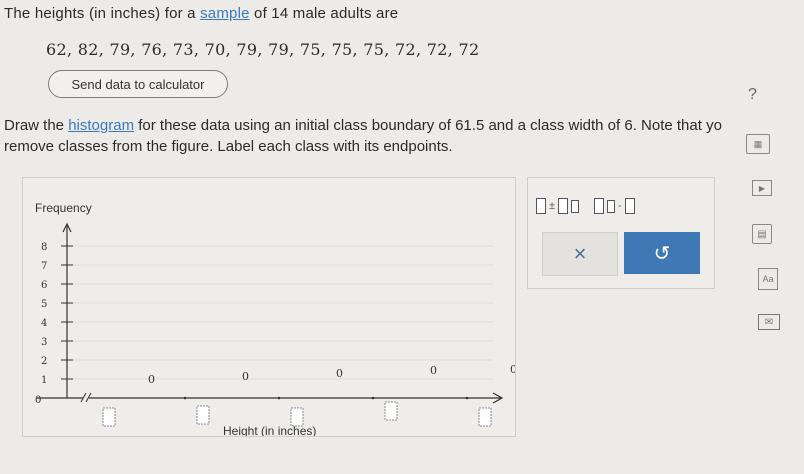 The height and width of the screenshot is (474, 804). I want to click on y-axis-label: Frequency, so click(63, 208).